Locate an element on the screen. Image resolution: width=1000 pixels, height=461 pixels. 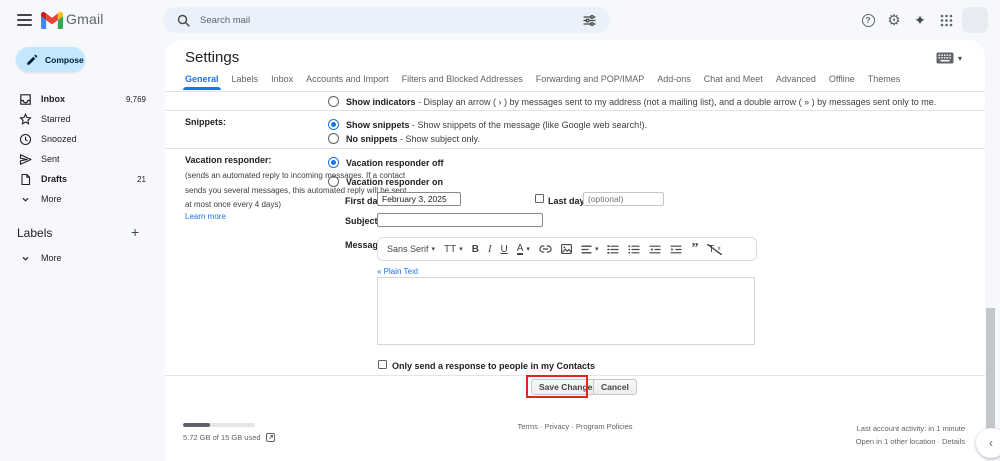
underline-button: U is located at coordinates (504, 249).